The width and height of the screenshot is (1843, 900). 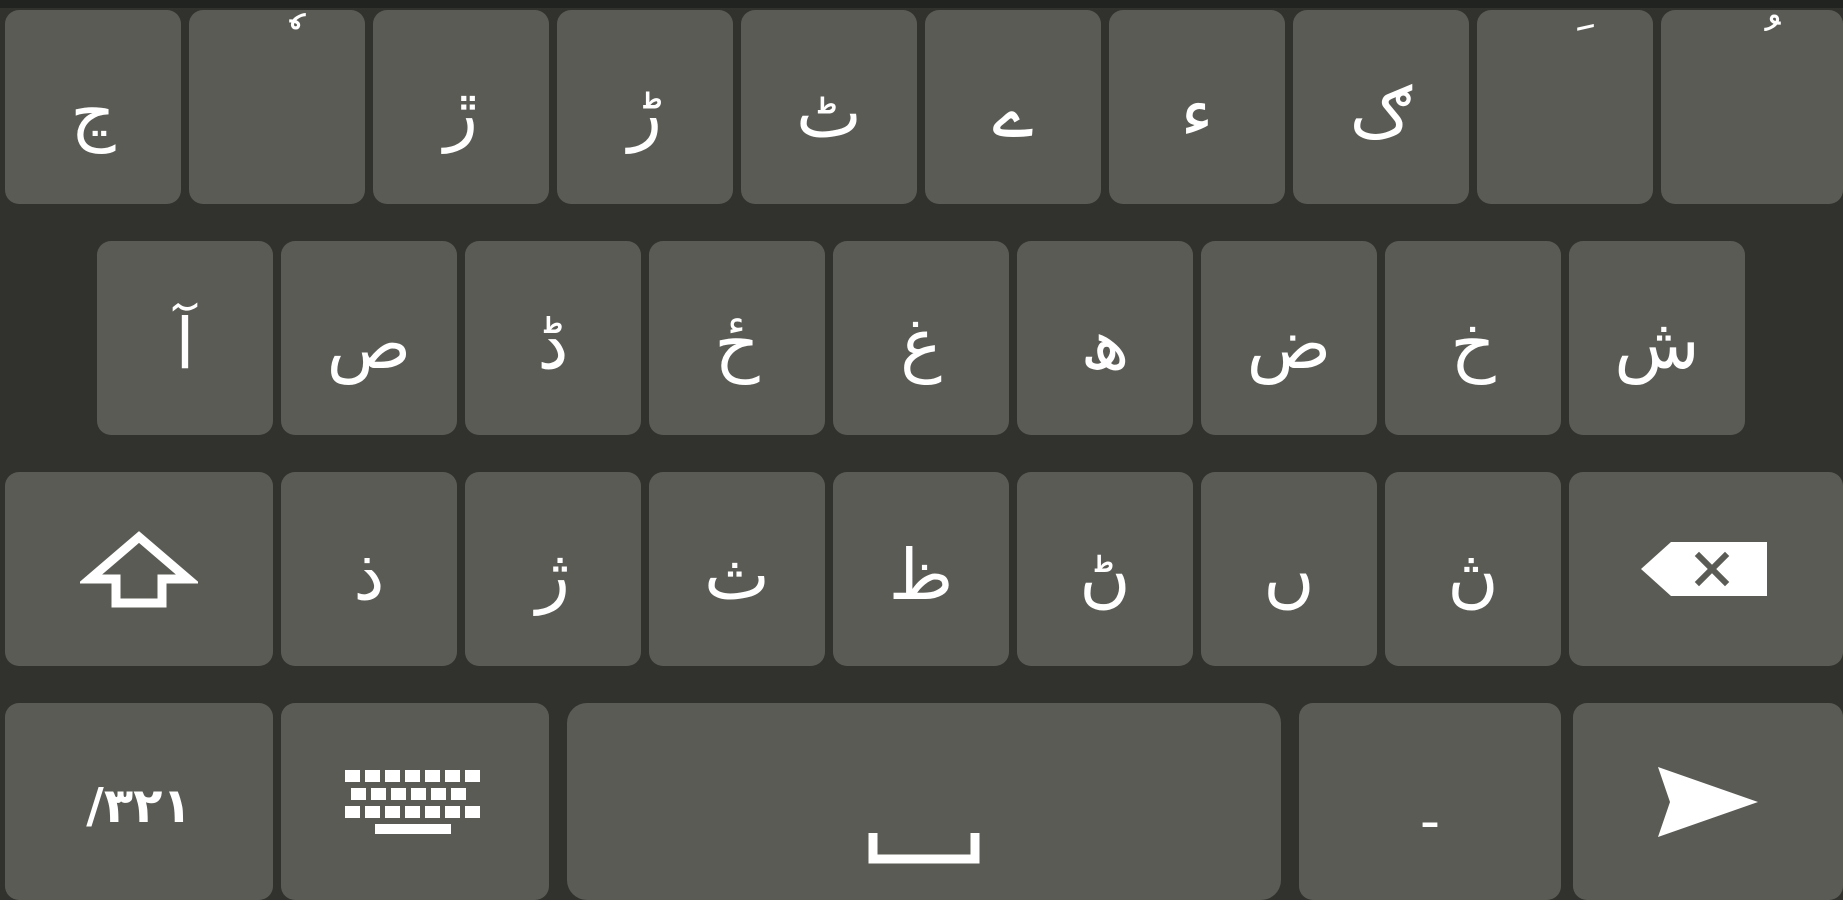 I want to click on key-label: ض, so click(x=1289, y=344).